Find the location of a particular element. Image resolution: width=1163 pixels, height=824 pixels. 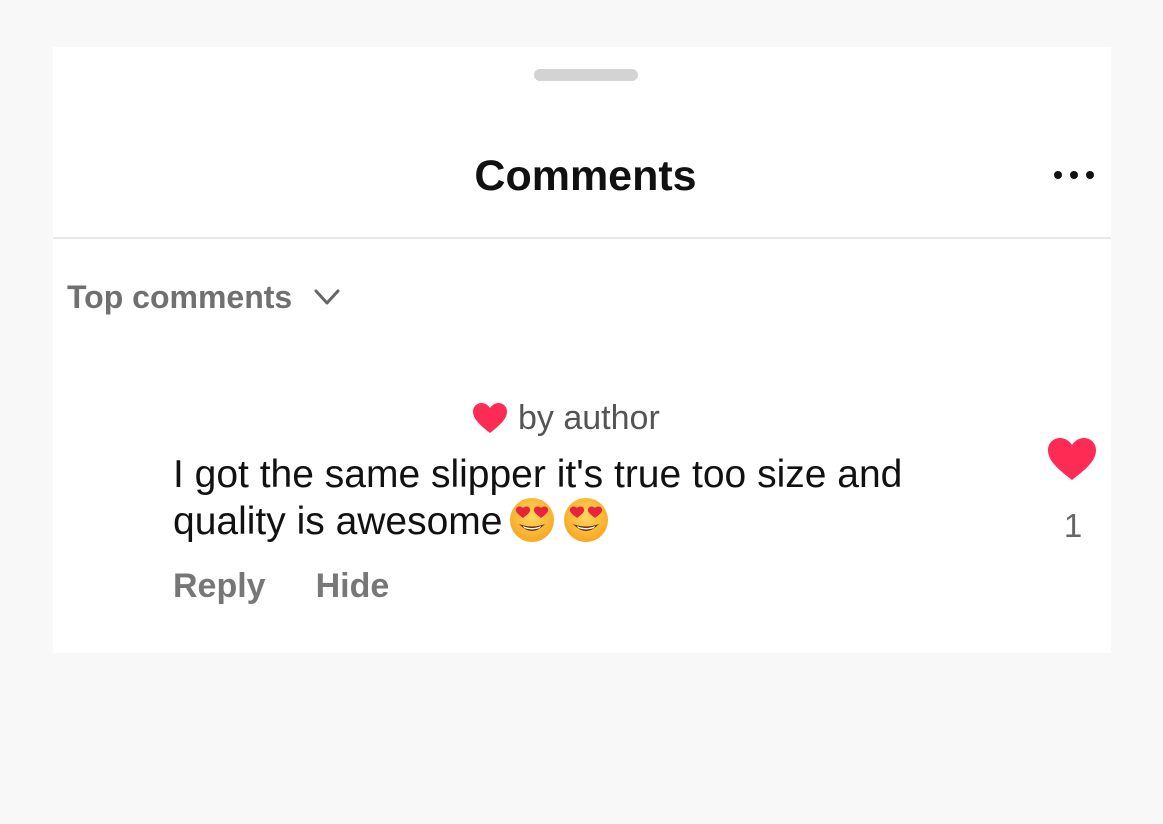

drag-handle is located at coordinates (586, 75).